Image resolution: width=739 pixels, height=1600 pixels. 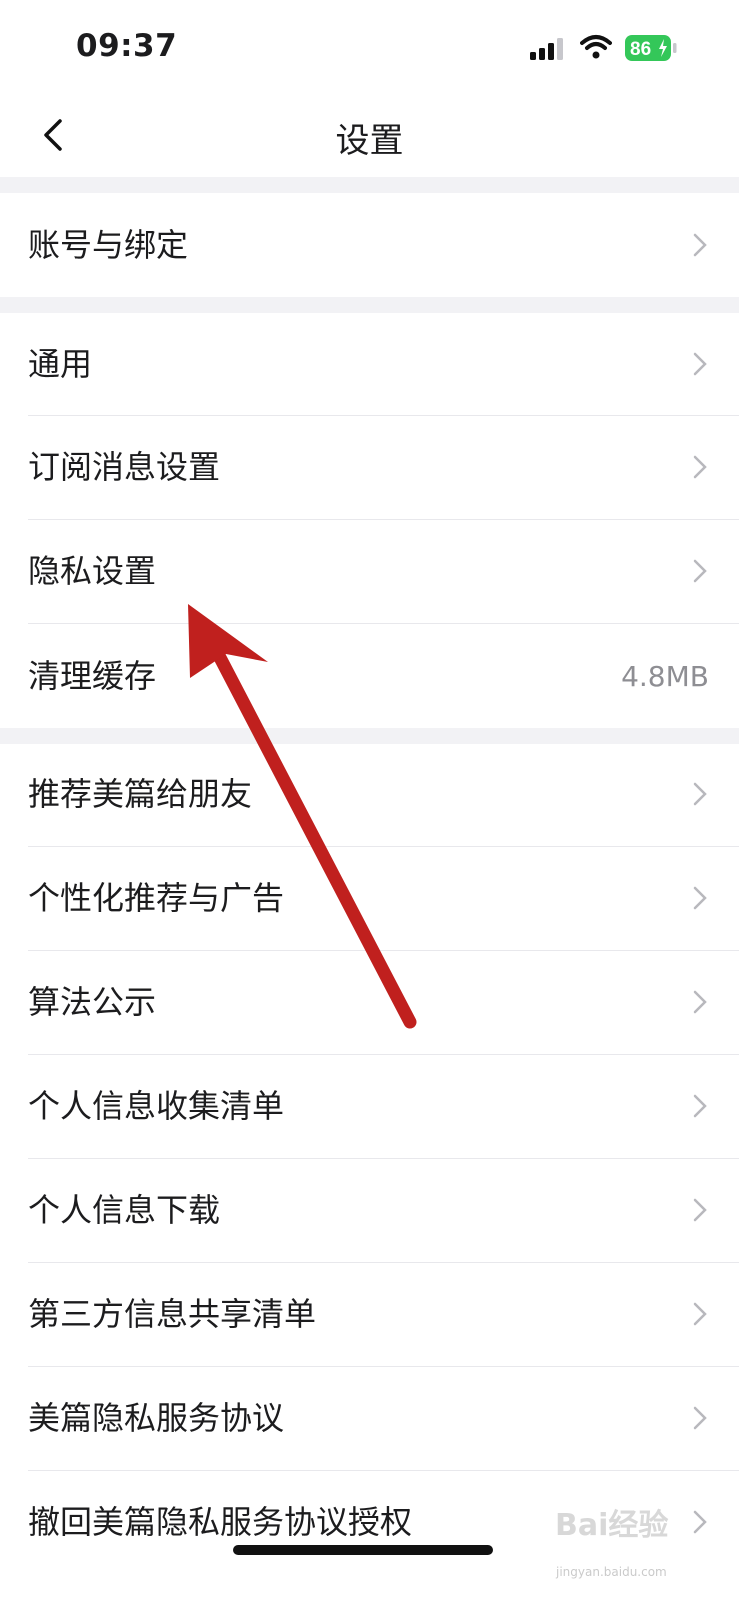 What do you see at coordinates (369, 1002) in the screenshot?
I see `settings-item-algorithm-disclosure: 算法公示` at bounding box center [369, 1002].